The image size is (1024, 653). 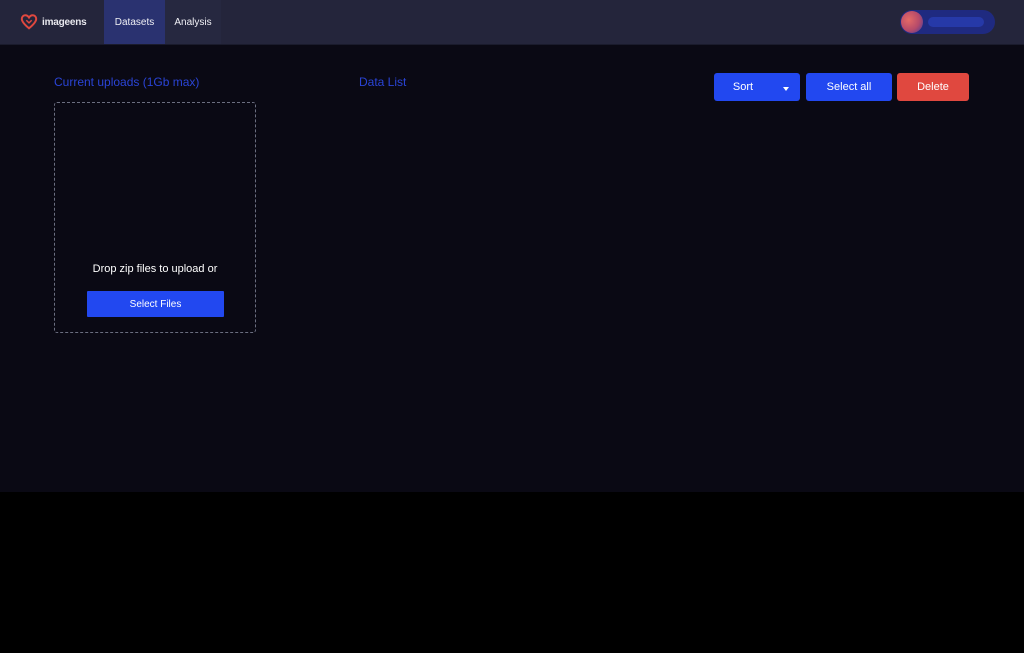 What do you see at coordinates (912, 22) in the screenshot?
I see `avatar-icon` at bounding box center [912, 22].